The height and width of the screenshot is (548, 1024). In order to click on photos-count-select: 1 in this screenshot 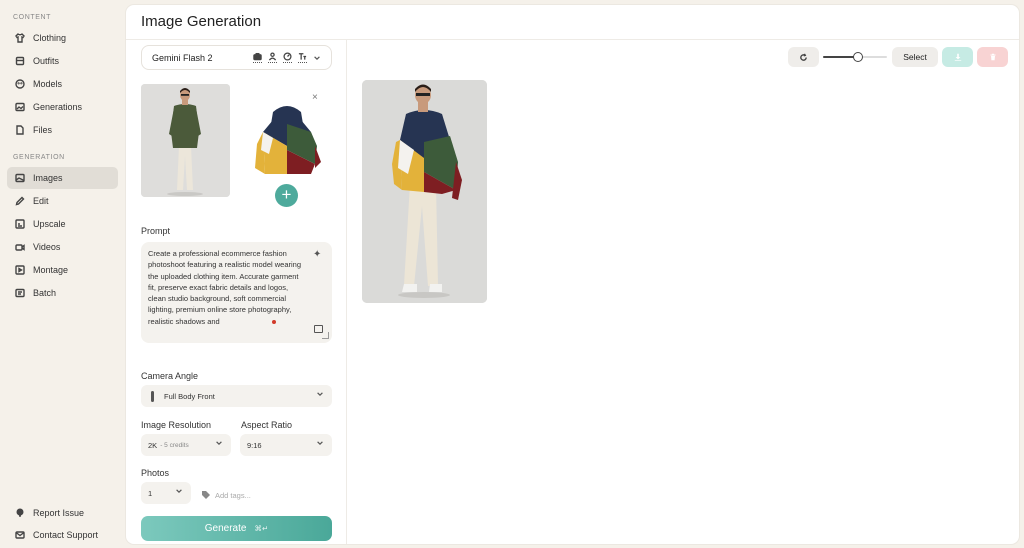, I will do `click(166, 493)`.